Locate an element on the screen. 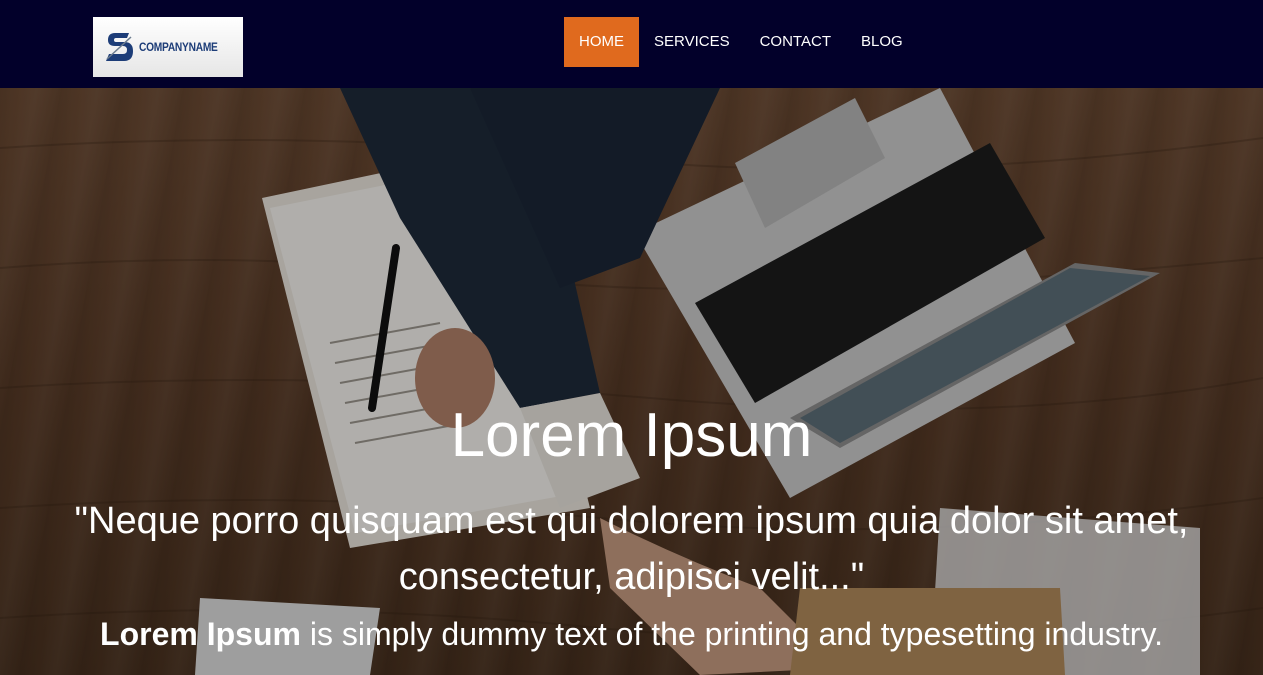 The height and width of the screenshot is (675, 1263). nav-blog: BLOG is located at coordinates (882, 42).